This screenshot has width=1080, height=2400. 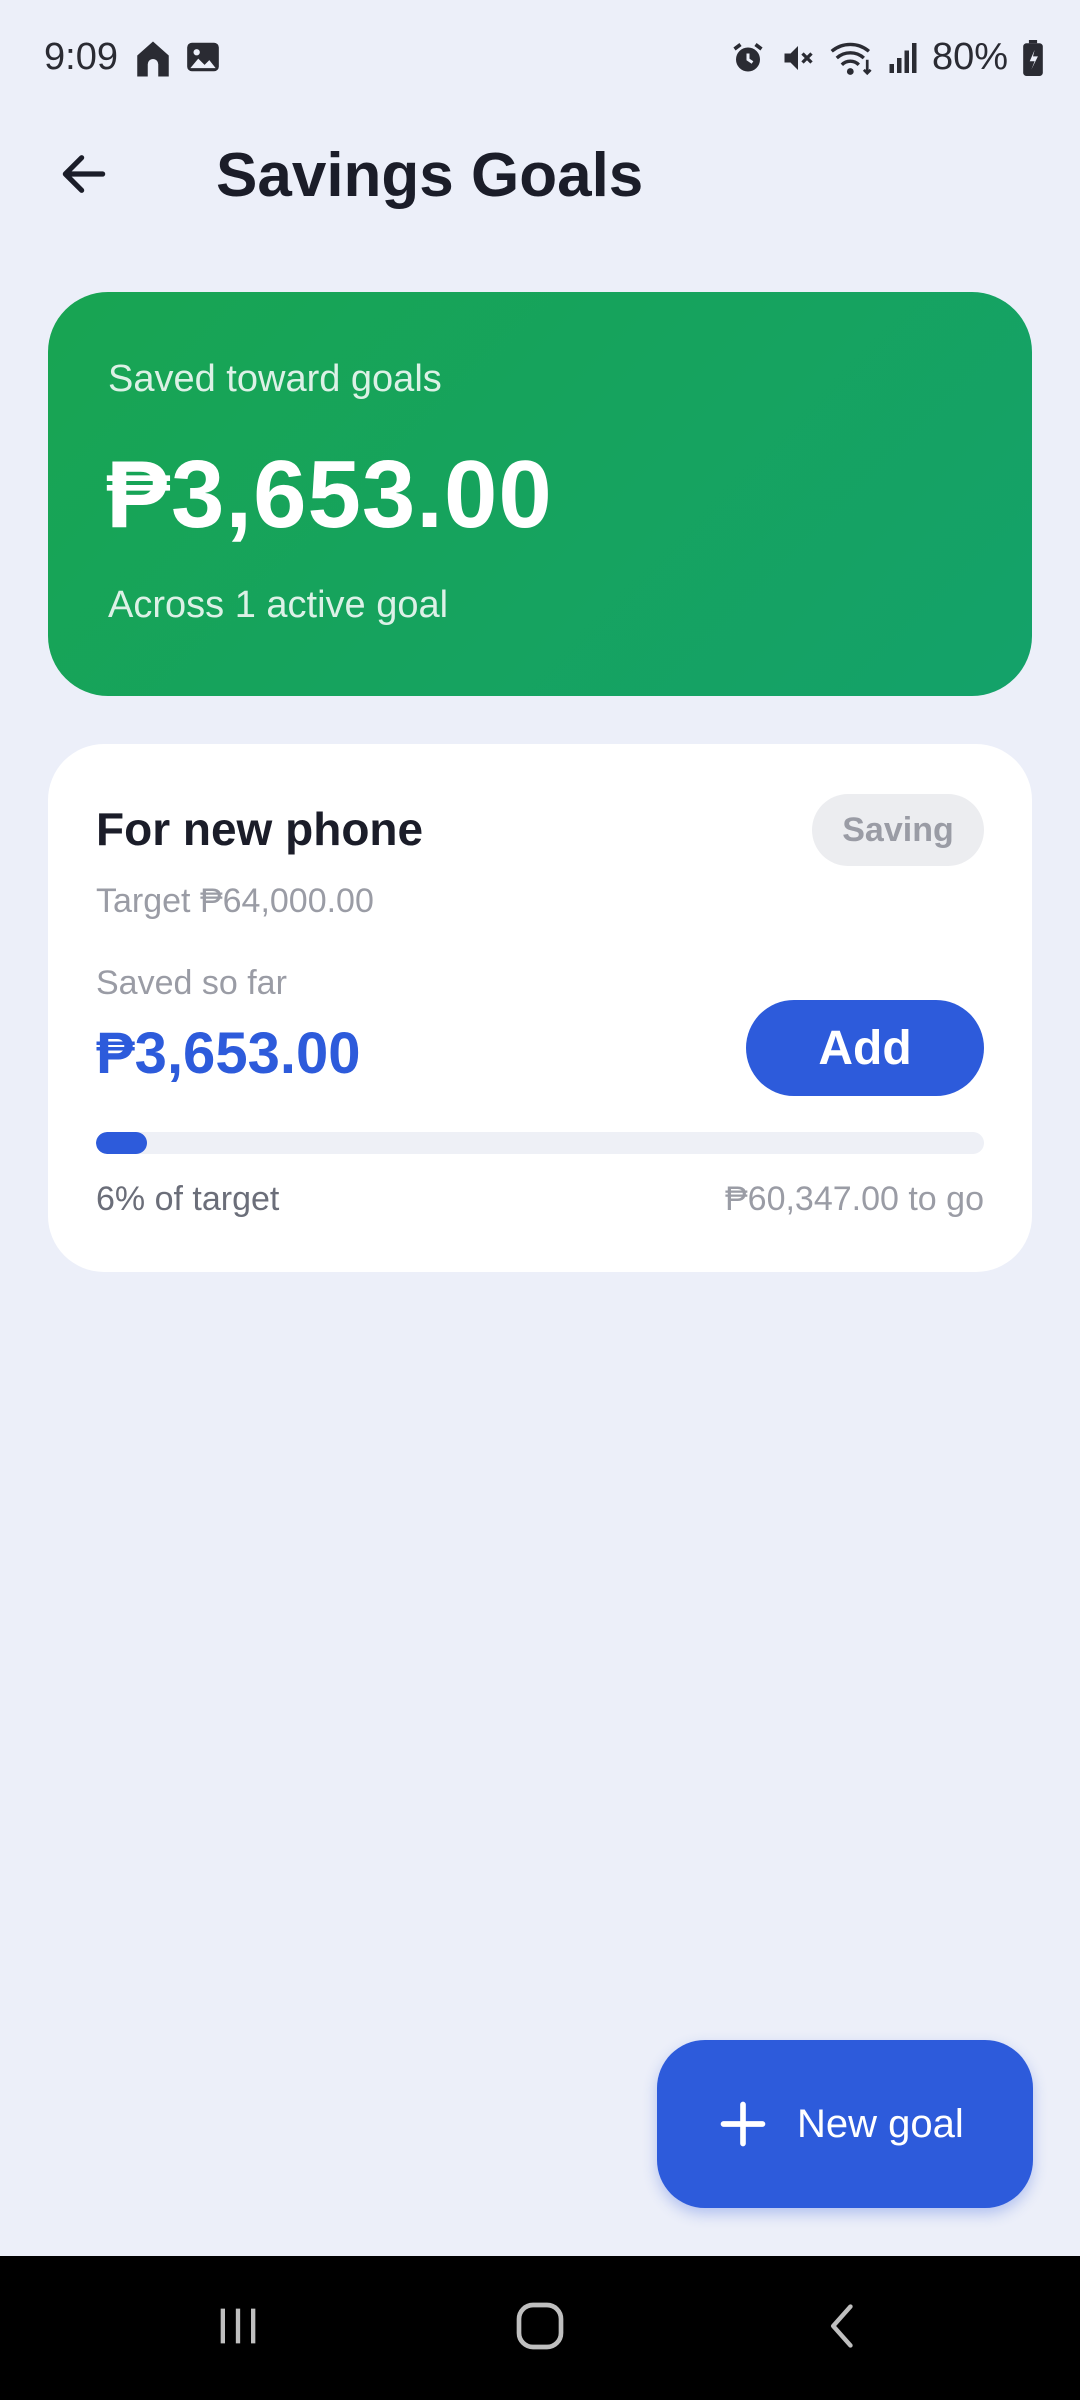 What do you see at coordinates (235, 901) in the screenshot?
I see `goal-target: Target ₱64,000.00` at bounding box center [235, 901].